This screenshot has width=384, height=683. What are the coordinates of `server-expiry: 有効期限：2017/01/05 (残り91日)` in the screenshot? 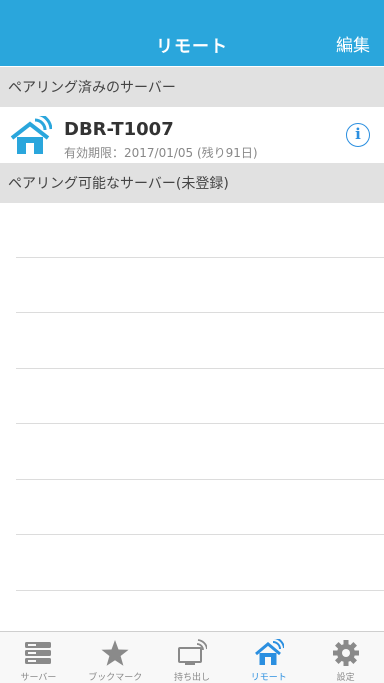 It's located at (161, 153).